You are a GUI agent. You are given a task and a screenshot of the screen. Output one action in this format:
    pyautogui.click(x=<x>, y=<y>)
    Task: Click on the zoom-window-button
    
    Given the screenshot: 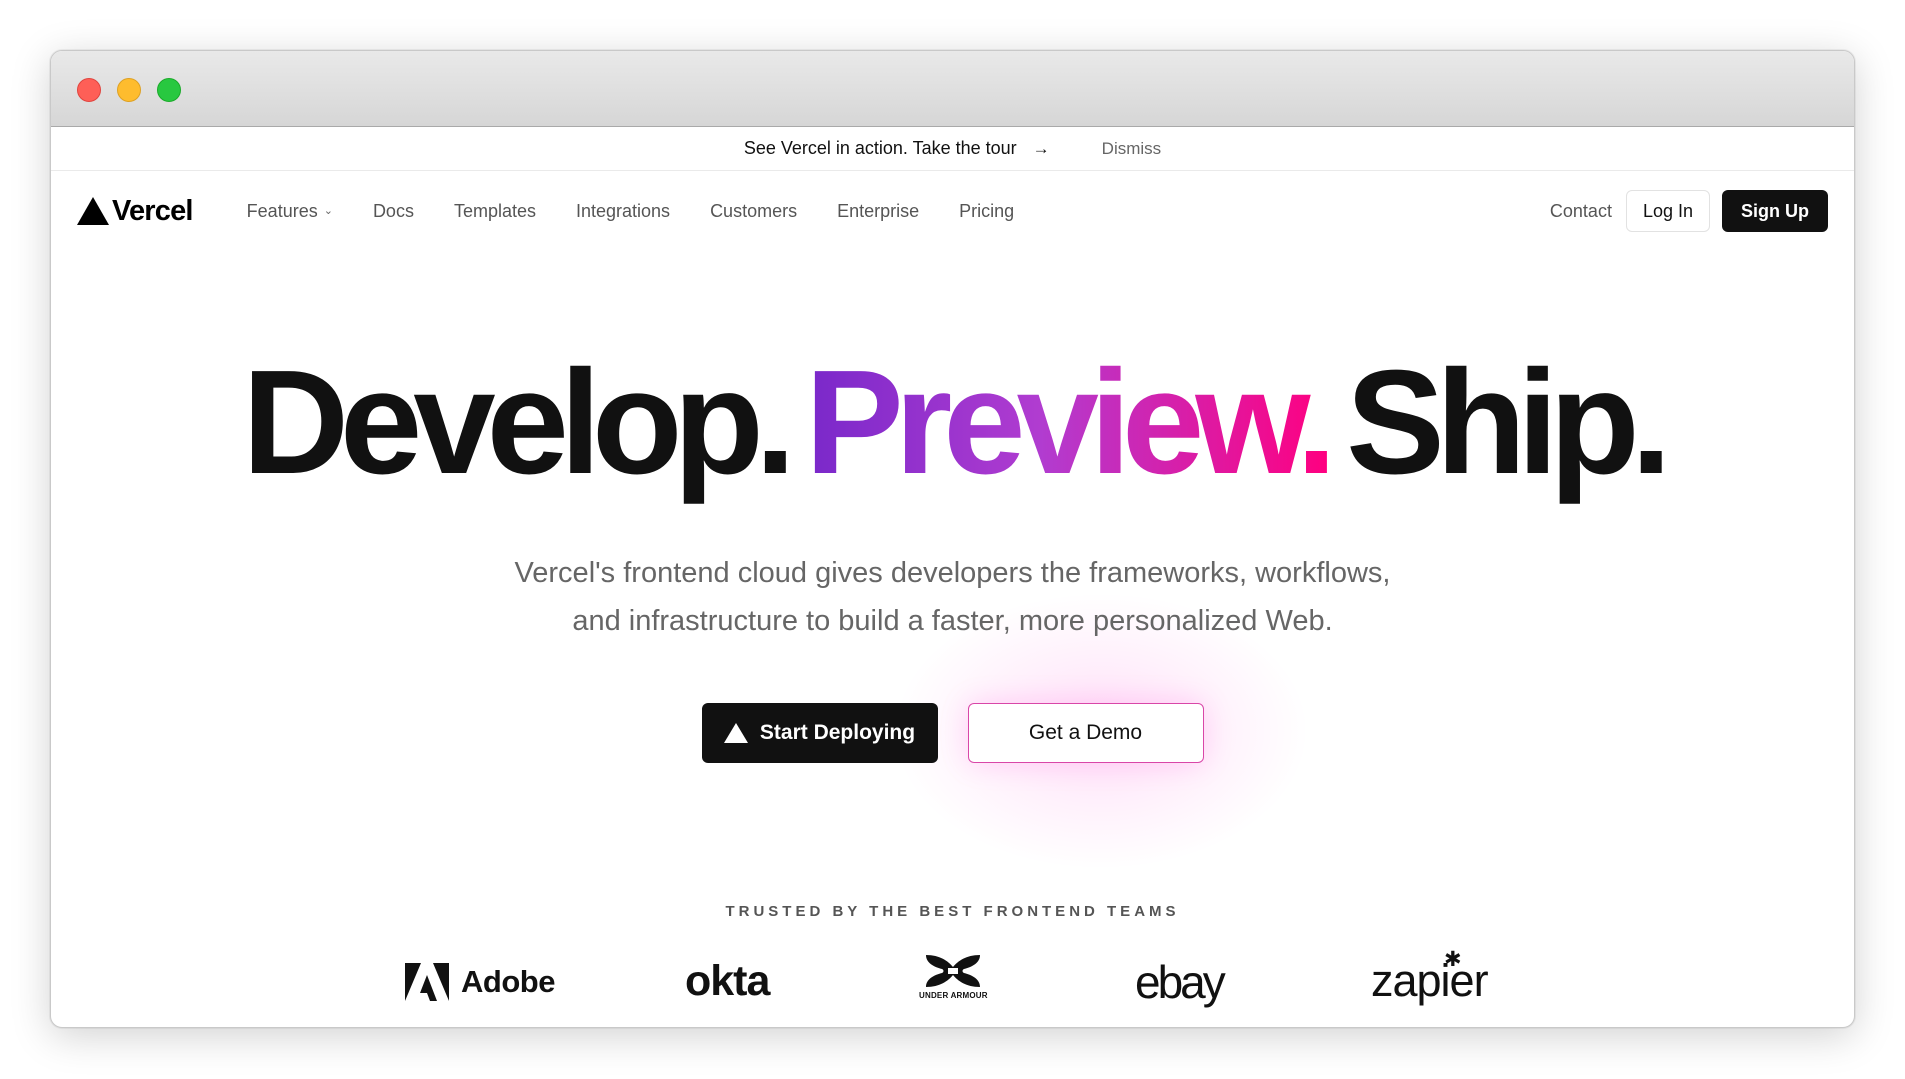 What is the action you would take?
    pyautogui.click(x=169, y=90)
    